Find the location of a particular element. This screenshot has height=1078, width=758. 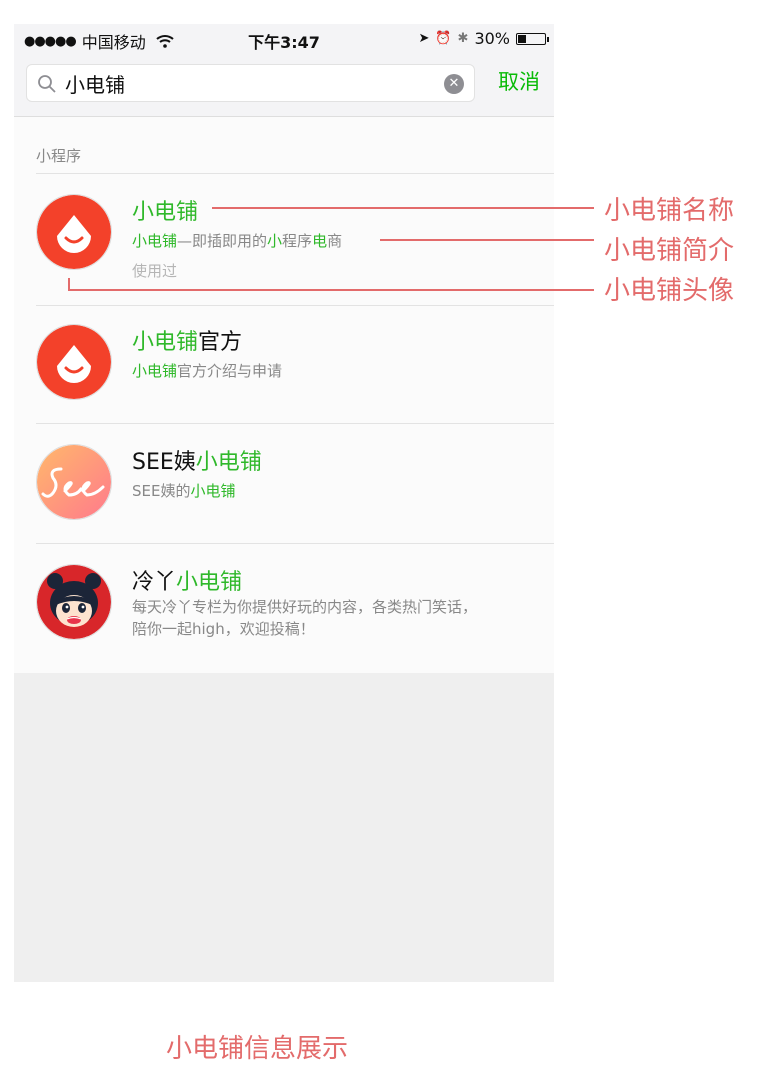

desc-highlight: 电 is located at coordinates (320, 241).